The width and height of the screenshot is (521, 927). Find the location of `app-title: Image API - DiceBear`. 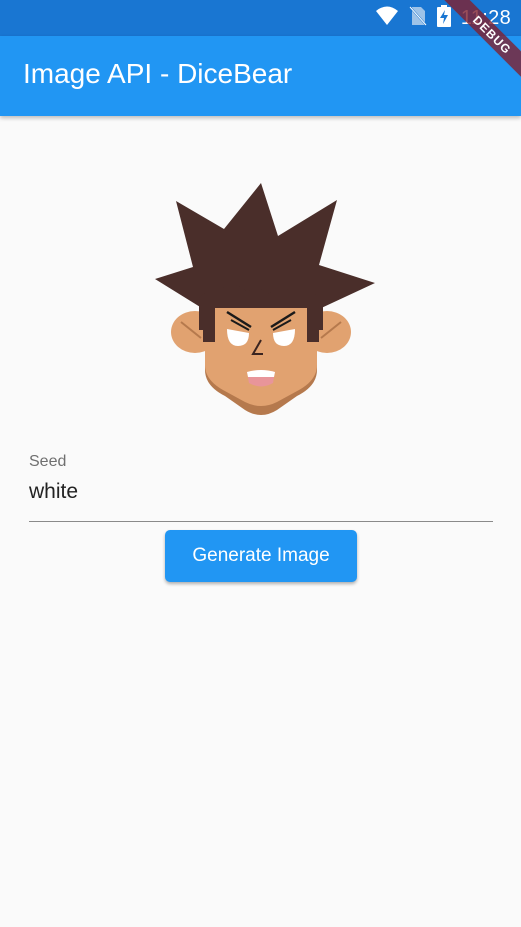

app-title: Image API - DiceBear is located at coordinates (158, 73).